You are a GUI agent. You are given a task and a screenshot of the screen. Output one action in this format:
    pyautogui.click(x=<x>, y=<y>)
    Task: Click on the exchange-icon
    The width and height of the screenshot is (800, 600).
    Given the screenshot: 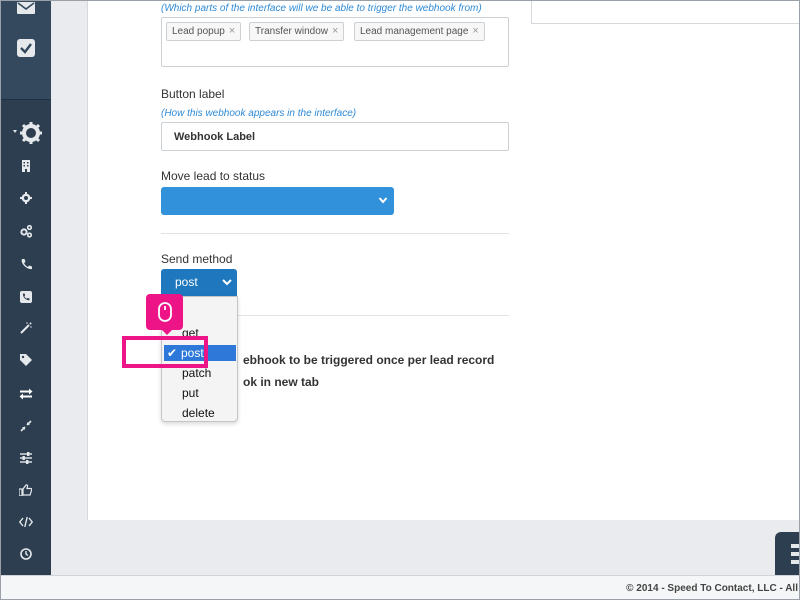 What is the action you would take?
    pyautogui.click(x=25, y=394)
    